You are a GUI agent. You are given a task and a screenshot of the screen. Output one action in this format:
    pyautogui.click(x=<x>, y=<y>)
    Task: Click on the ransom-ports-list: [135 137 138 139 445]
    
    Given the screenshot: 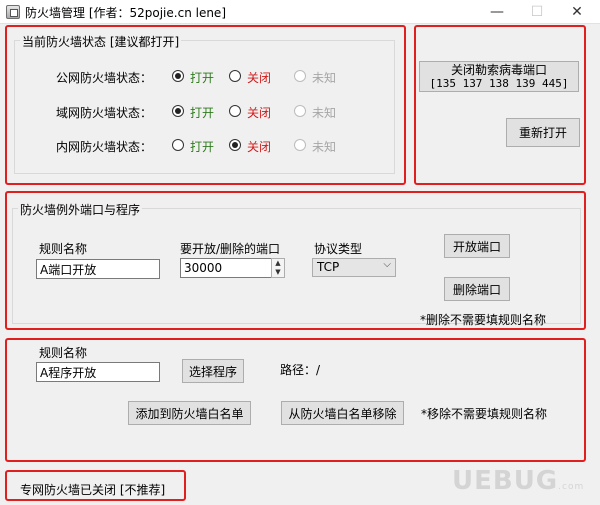 What is the action you would take?
    pyautogui.click(x=499, y=83)
    